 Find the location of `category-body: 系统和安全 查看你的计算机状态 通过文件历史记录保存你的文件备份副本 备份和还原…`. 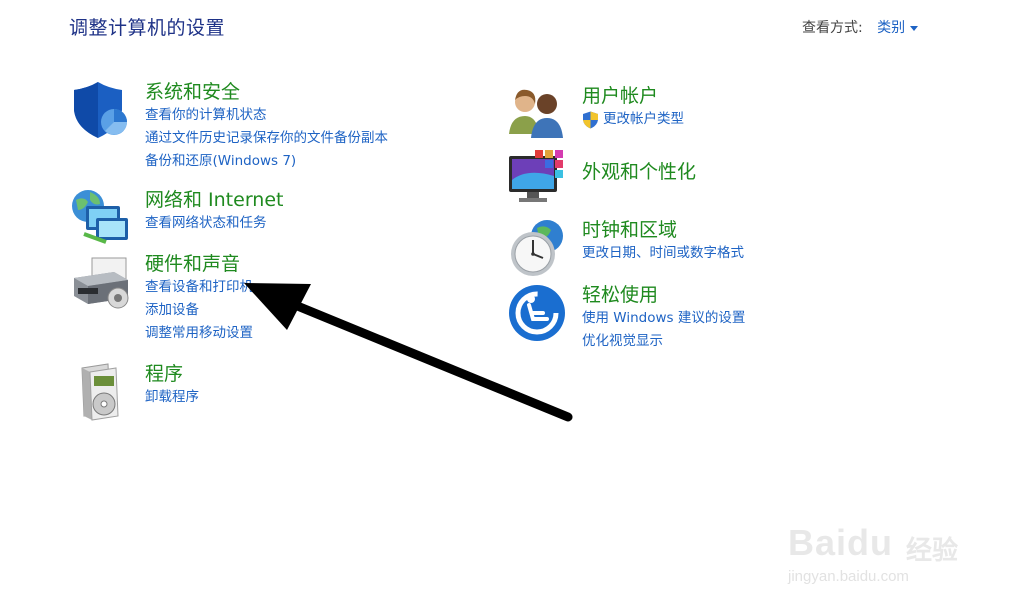

category-body: 系统和安全 查看你的计算机状态 通过文件历史记录保存你的文件备份副本 备份和还原… is located at coordinates (315, 126).